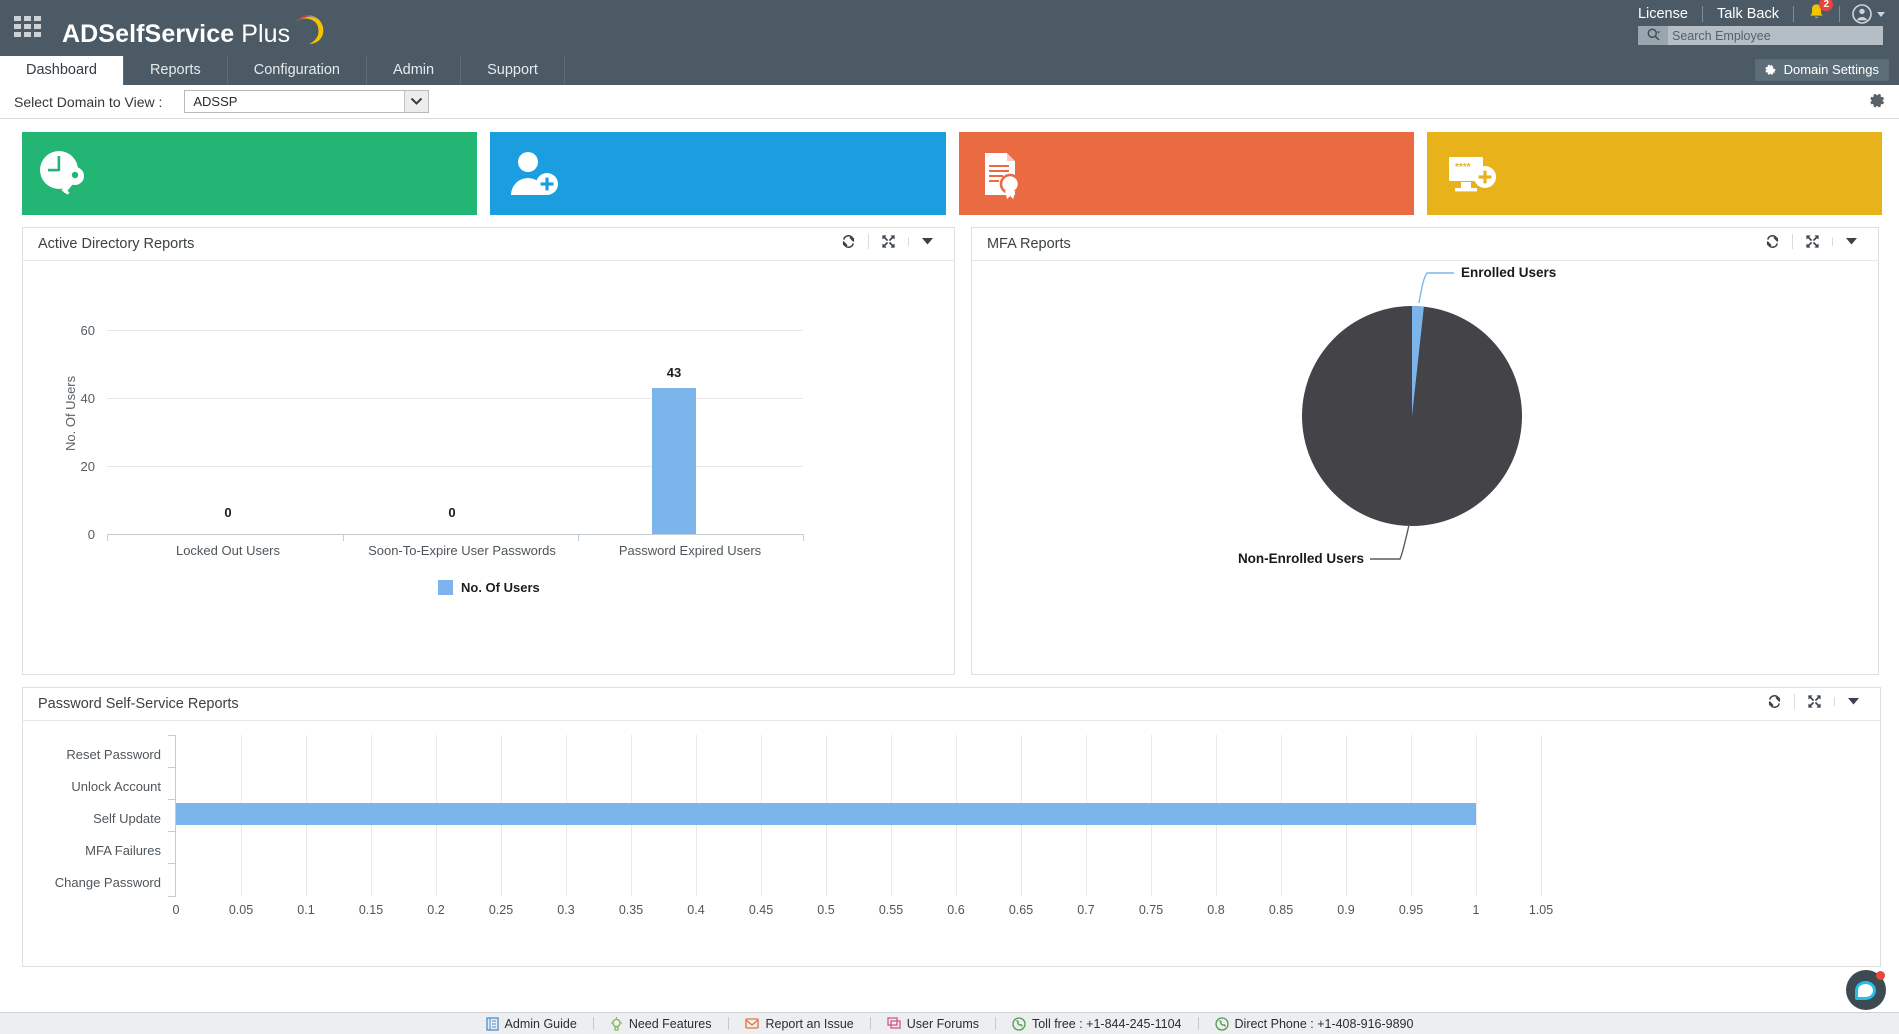  What do you see at coordinates (1019, 1023) in the screenshot?
I see `phone-icon` at bounding box center [1019, 1023].